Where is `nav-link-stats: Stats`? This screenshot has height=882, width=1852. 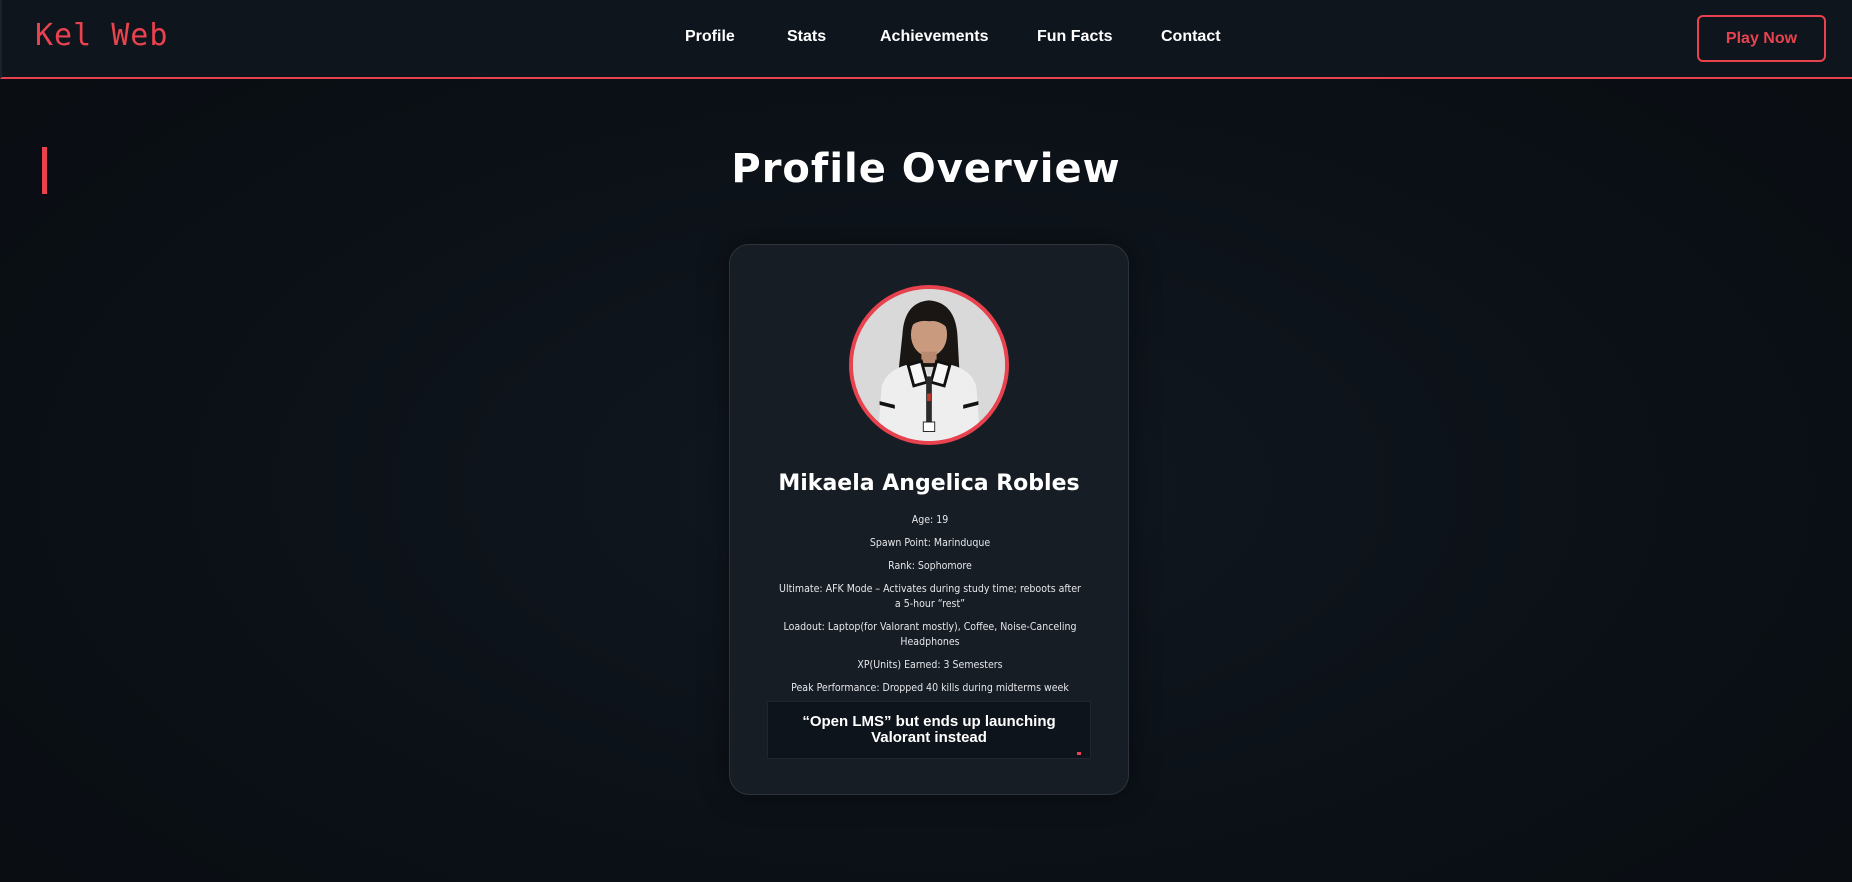
nav-link-stats: Stats is located at coordinates (806, 37).